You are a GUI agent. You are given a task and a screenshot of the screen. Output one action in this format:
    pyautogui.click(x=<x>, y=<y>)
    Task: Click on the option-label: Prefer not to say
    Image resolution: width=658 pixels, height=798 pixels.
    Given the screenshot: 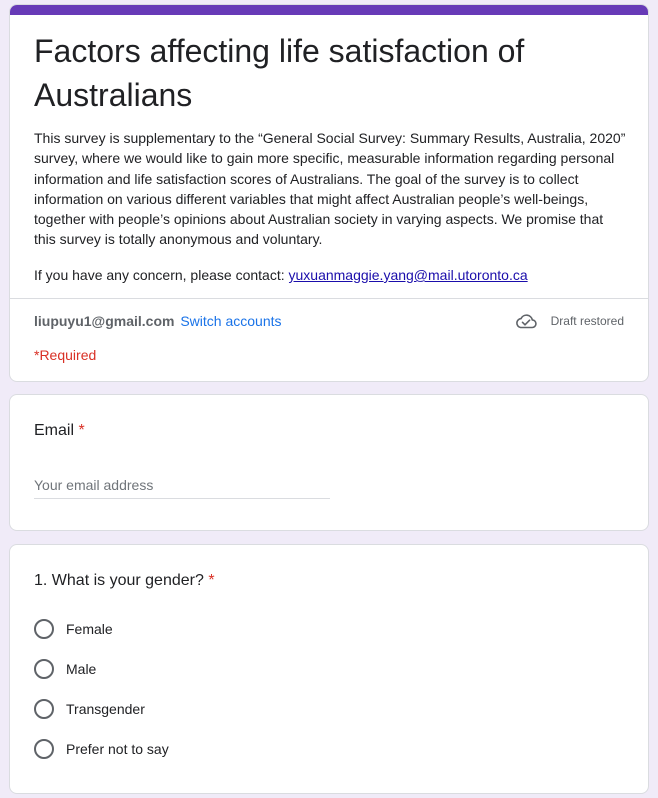 What is the action you would take?
    pyautogui.click(x=117, y=749)
    